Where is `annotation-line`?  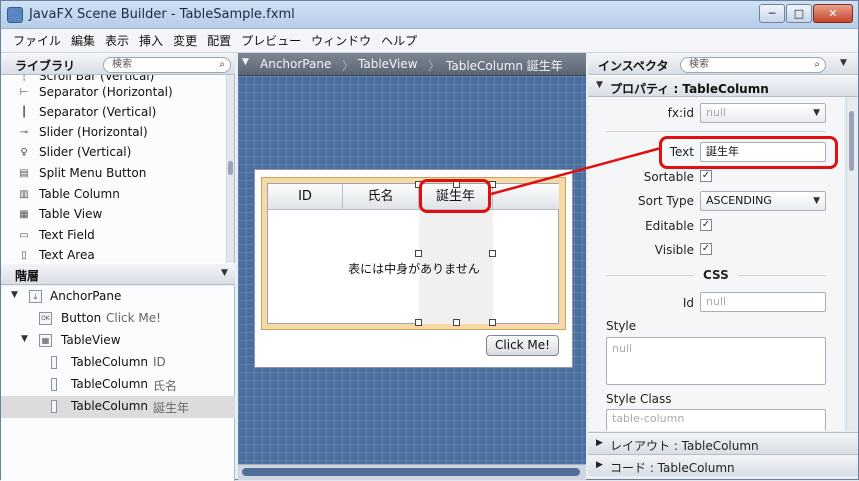 annotation-line is located at coordinates (576, 171).